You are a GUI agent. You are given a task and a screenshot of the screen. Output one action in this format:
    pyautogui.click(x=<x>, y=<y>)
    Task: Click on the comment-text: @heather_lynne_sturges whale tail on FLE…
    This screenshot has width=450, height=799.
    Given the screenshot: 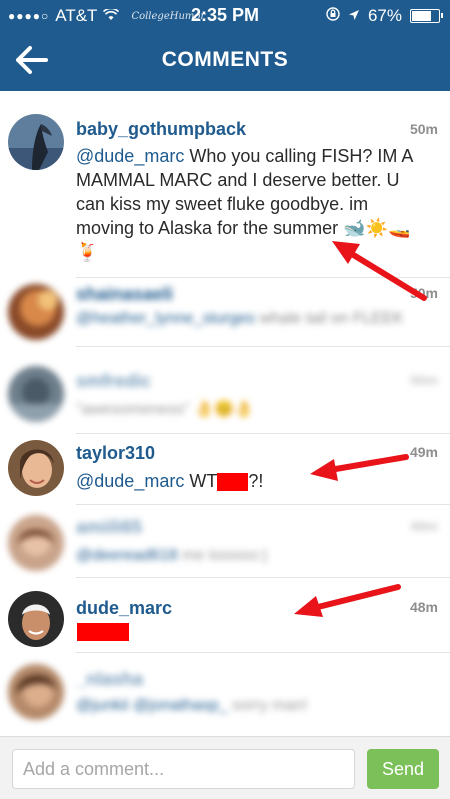 What is the action you would take?
    pyautogui.click(x=246, y=318)
    